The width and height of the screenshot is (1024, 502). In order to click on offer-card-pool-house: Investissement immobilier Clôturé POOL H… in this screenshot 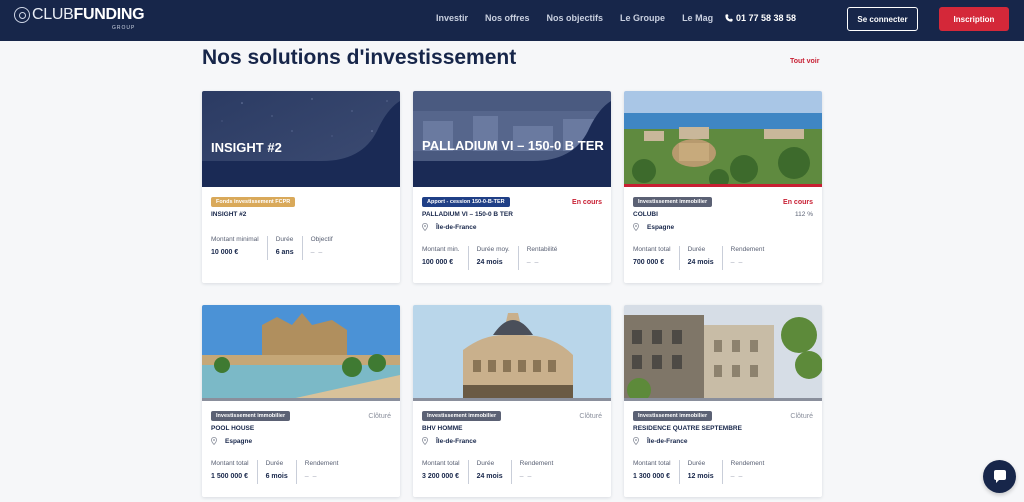, I will do `click(301, 401)`.